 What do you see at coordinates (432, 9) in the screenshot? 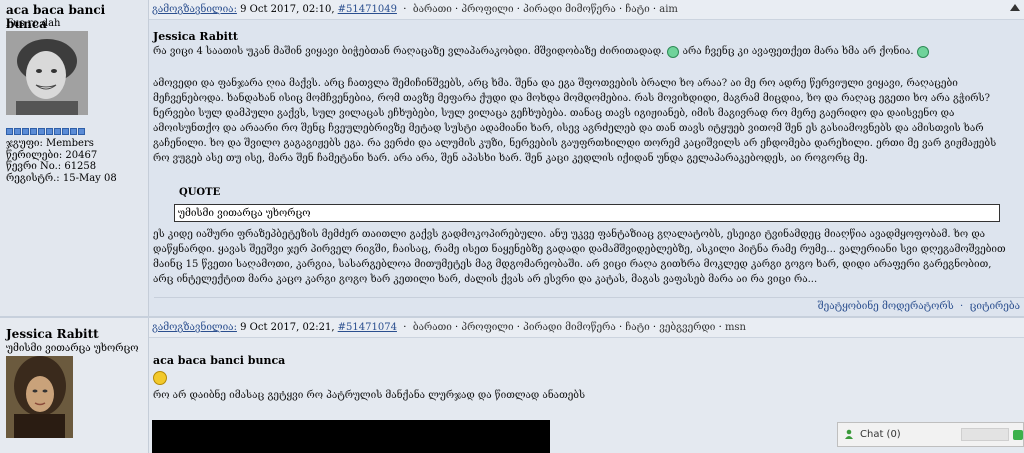
I see `post-1-card-link: ბარათი` at bounding box center [432, 9].